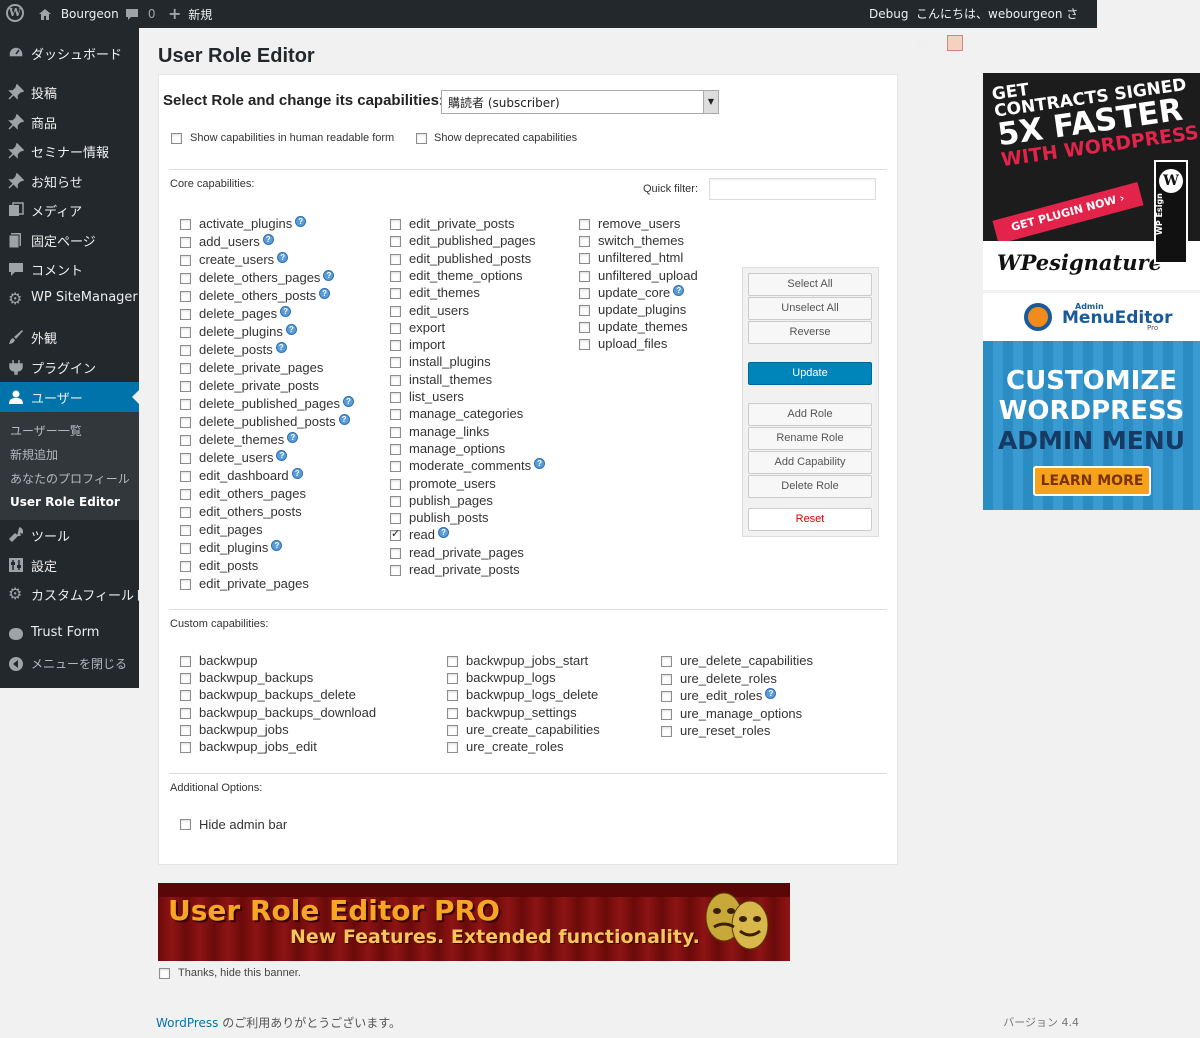  I want to click on unselect-all-button: Unselect All, so click(810, 308).